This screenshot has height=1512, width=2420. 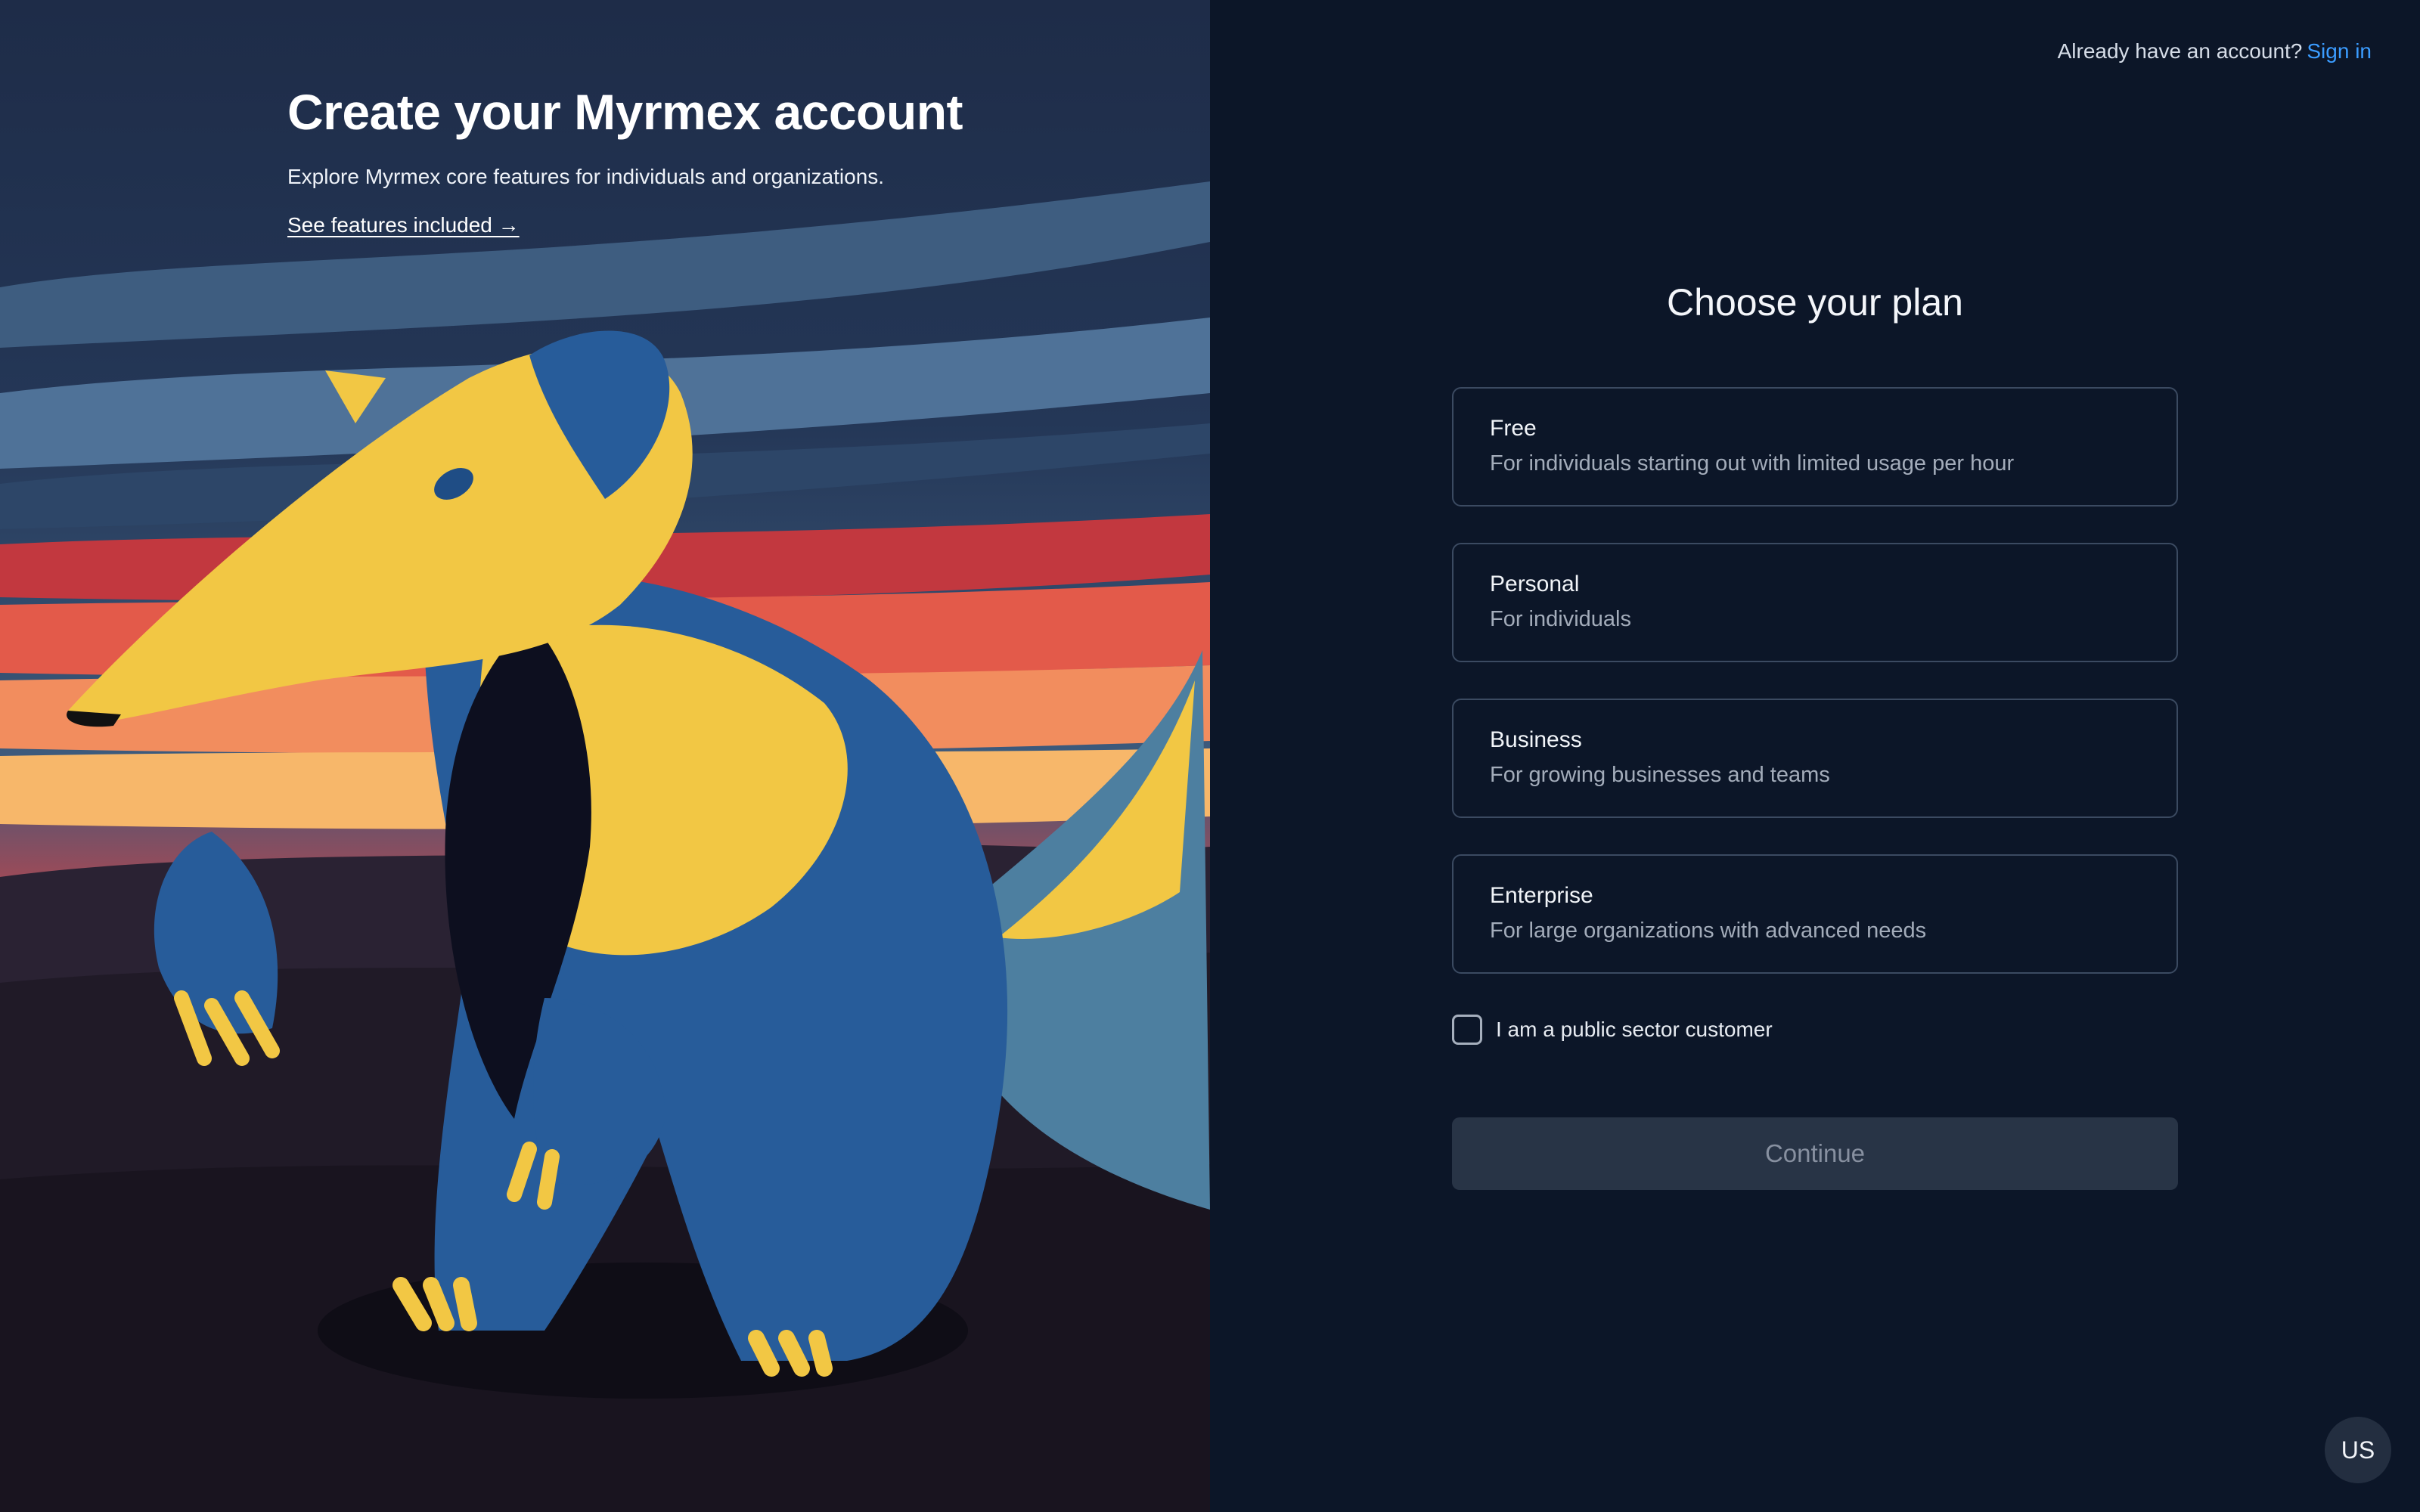 I want to click on plan-name: Free, so click(x=1513, y=428).